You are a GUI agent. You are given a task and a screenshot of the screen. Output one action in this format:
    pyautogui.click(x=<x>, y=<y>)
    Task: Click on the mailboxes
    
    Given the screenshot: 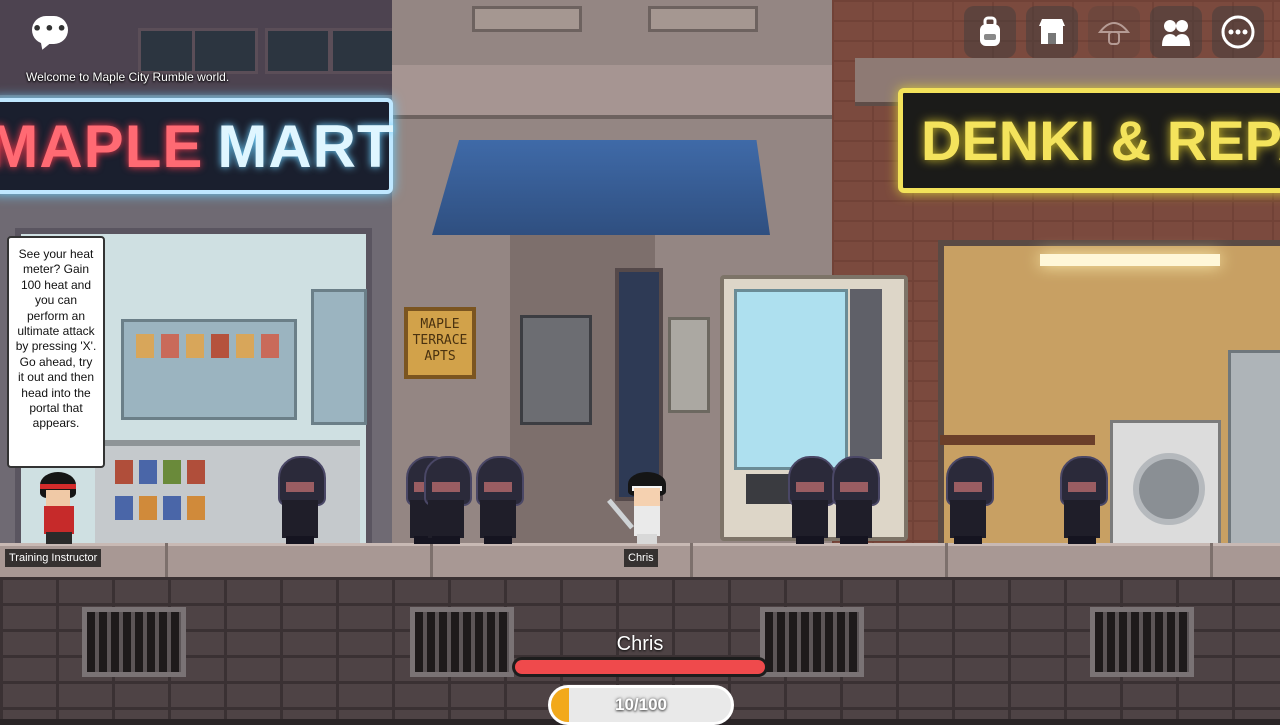 What is the action you would take?
    pyautogui.click(x=556, y=370)
    